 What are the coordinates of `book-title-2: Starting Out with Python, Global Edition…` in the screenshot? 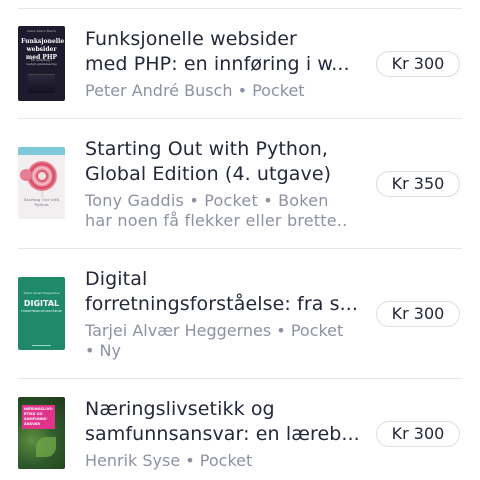 It's located at (222, 162).